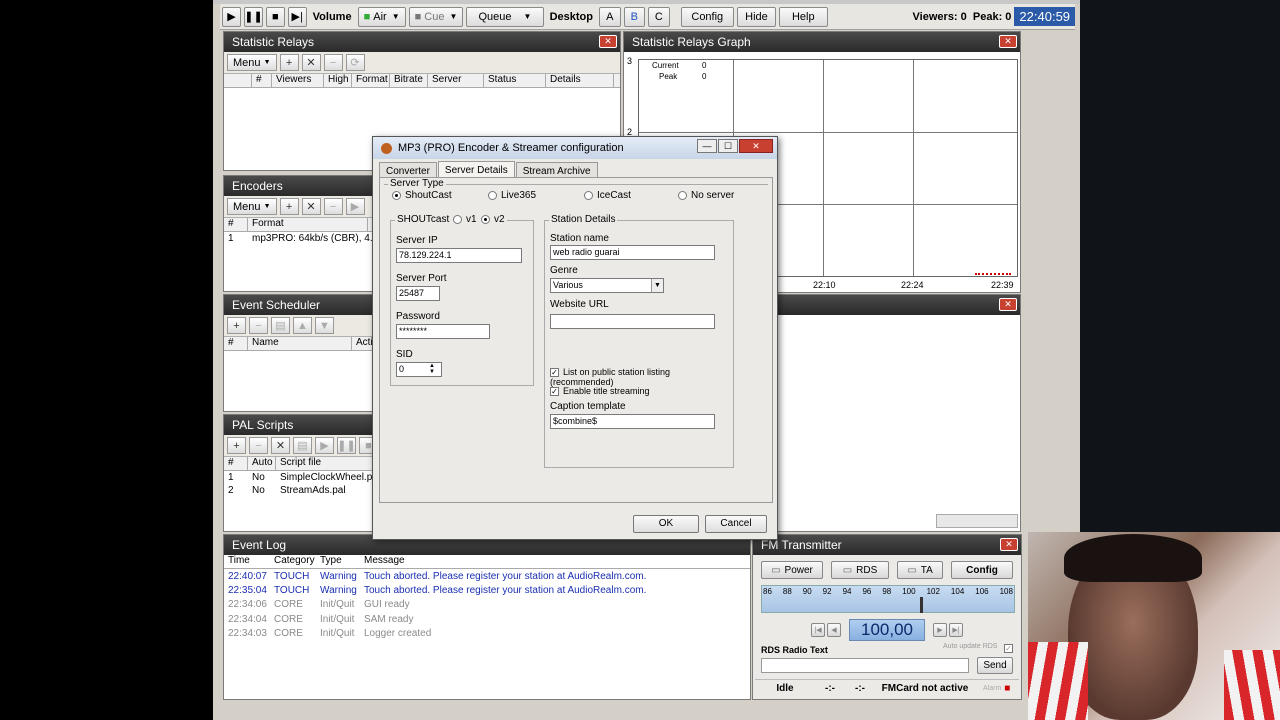 The height and width of the screenshot is (720, 1280). What do you see at coordinates (995, 665) in the screenshot?
I see `send-button: Send` at bounding box center [995, 665].